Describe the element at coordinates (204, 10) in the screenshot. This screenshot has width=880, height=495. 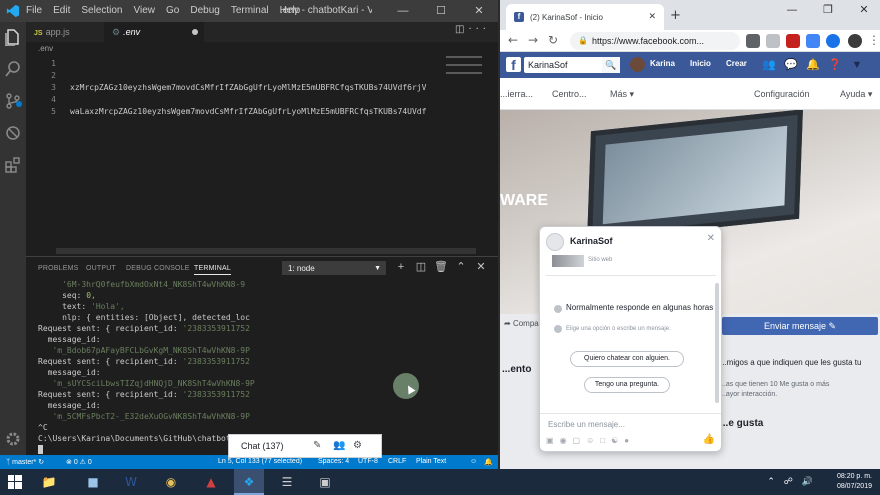
I see `menu-debug: Debug` at that location.